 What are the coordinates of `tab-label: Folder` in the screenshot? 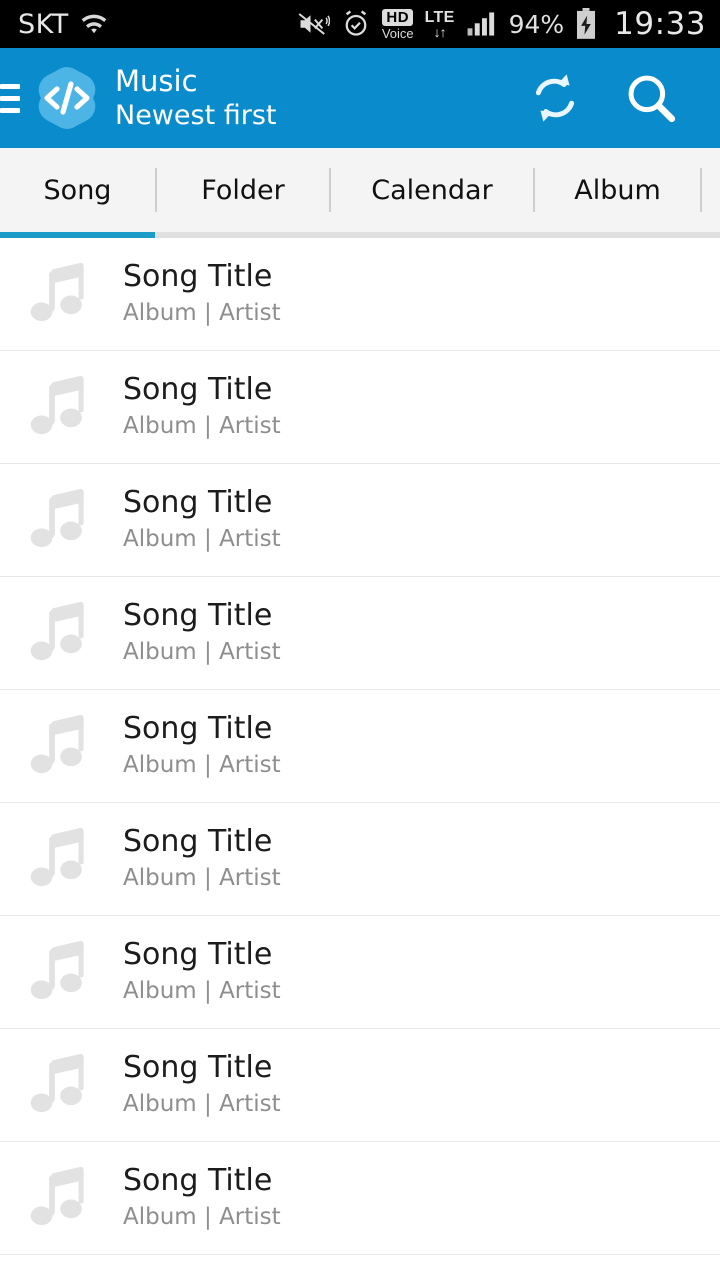 It's located at (243, 190).